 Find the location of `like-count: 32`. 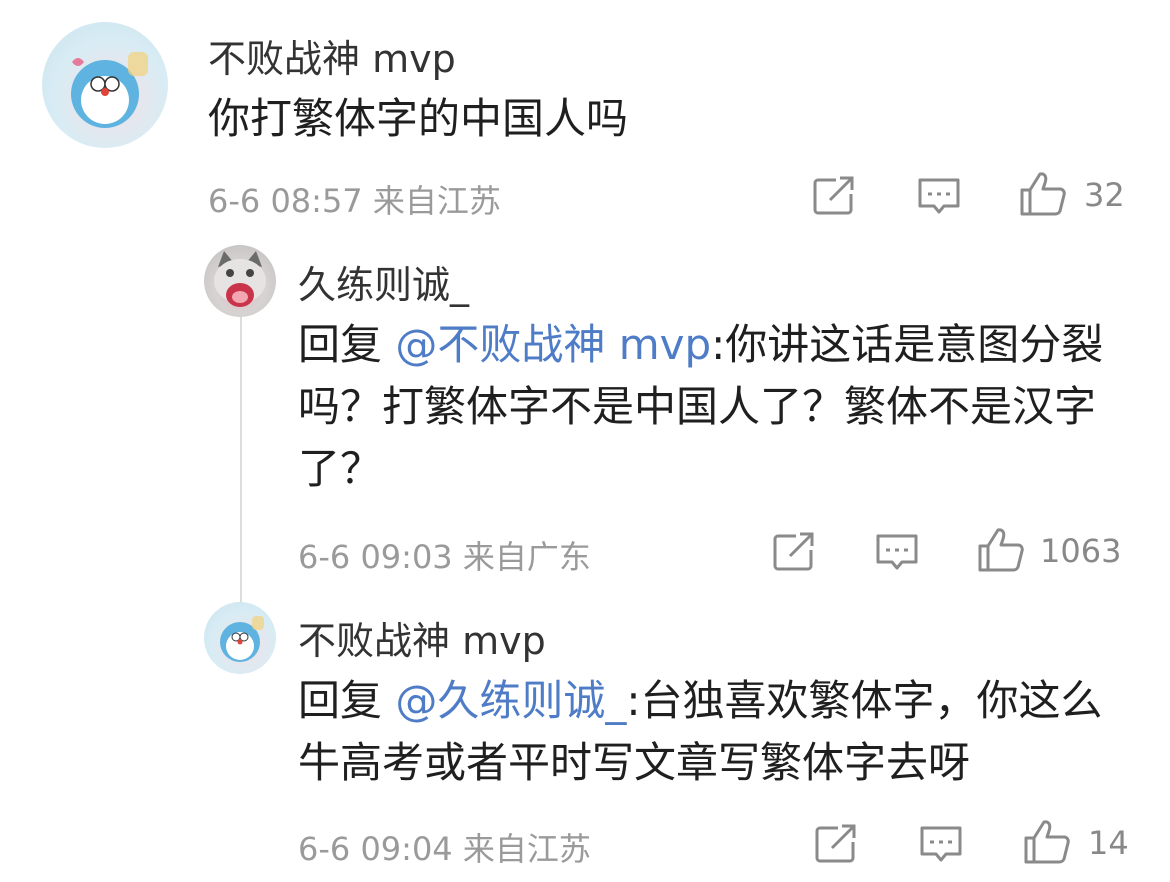

like-count: 32 is located at coordinates (1104, 195).